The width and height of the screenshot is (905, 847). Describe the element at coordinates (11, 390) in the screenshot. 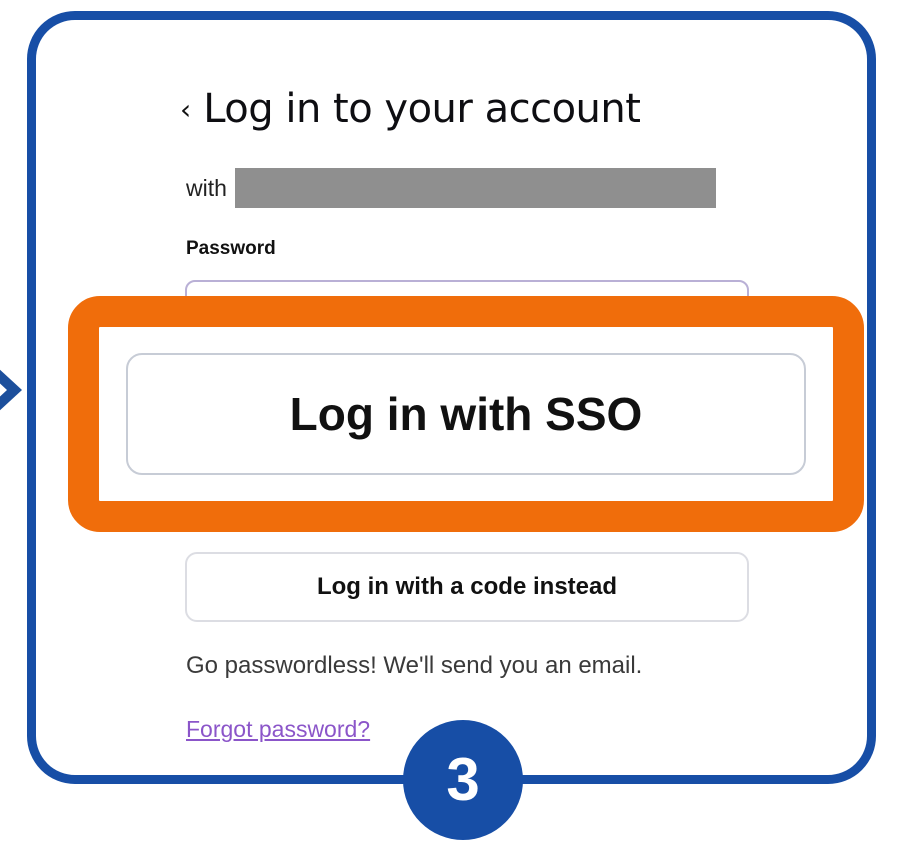

I see `previous-step-arrow-icon` at that location.